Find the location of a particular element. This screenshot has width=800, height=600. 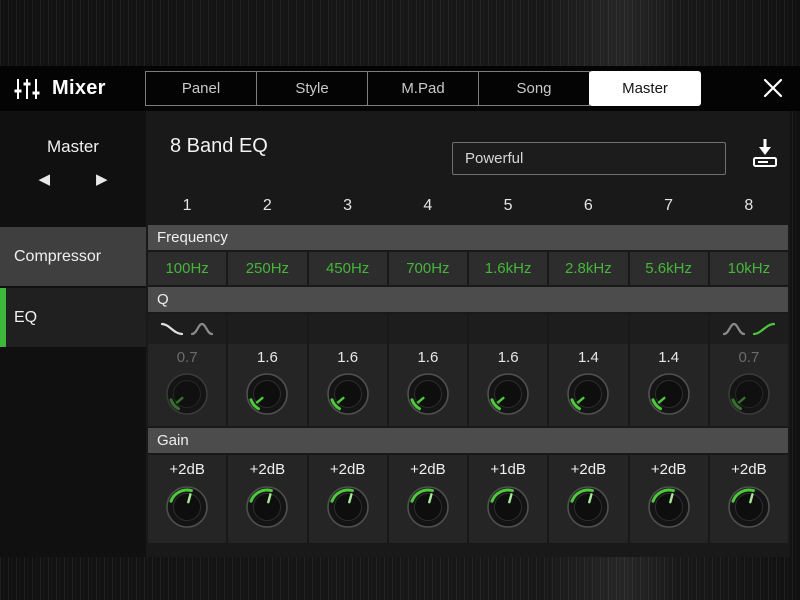

gain-section-header: Gain is located at coordinates (468, 440).